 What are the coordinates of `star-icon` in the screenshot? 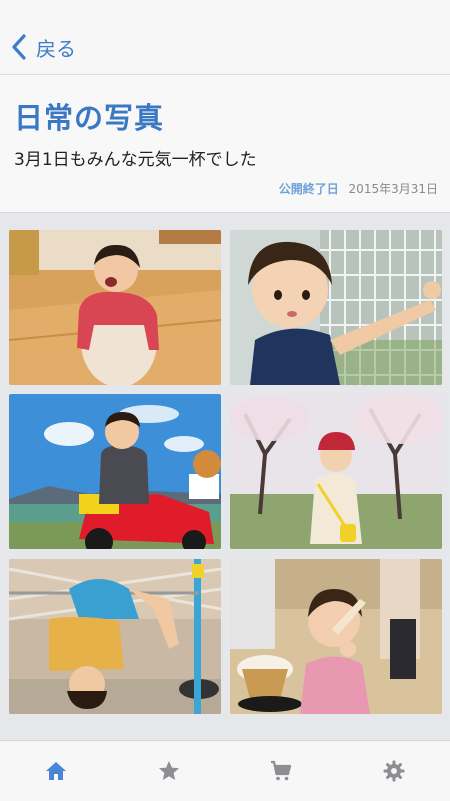 It's located at (168, 770).